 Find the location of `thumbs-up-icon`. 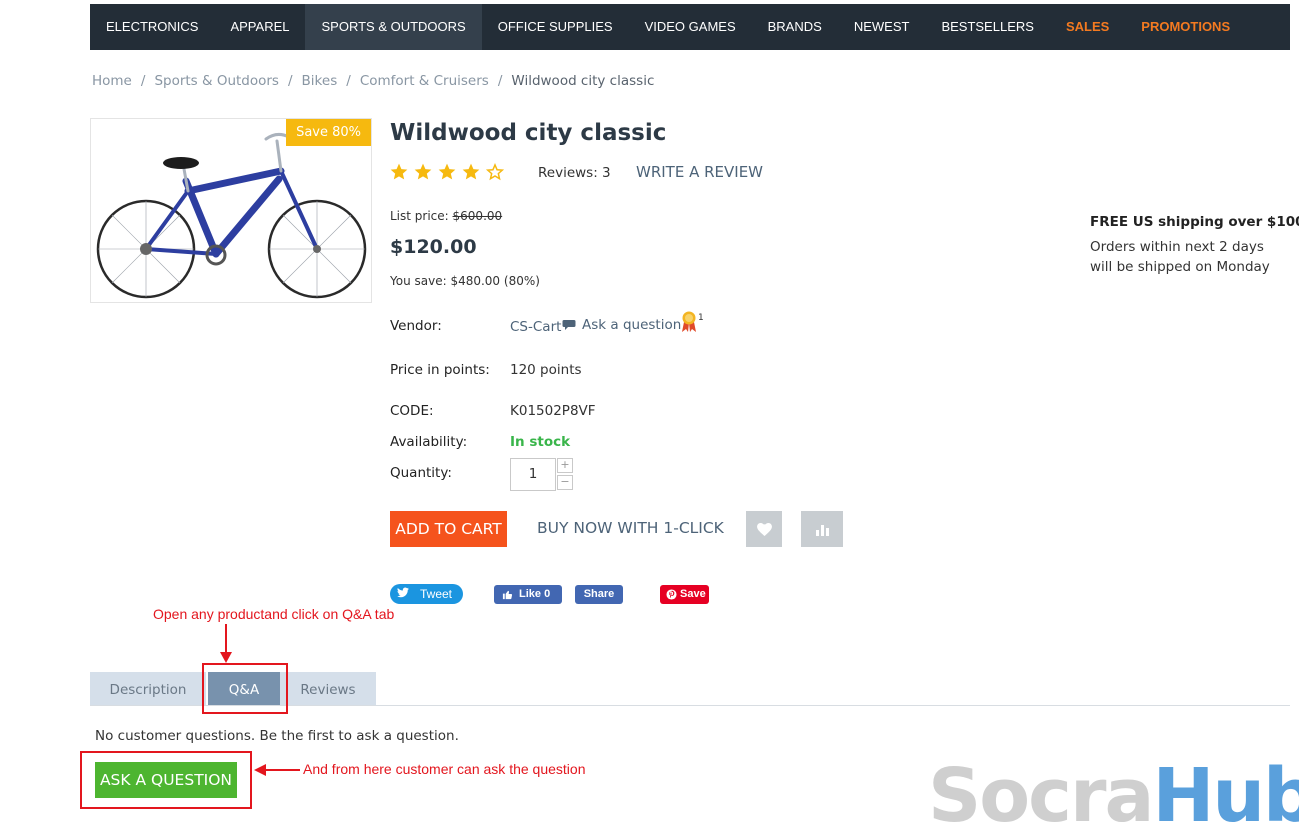

thumbs-up-icon is located at coordinates (507, 595).